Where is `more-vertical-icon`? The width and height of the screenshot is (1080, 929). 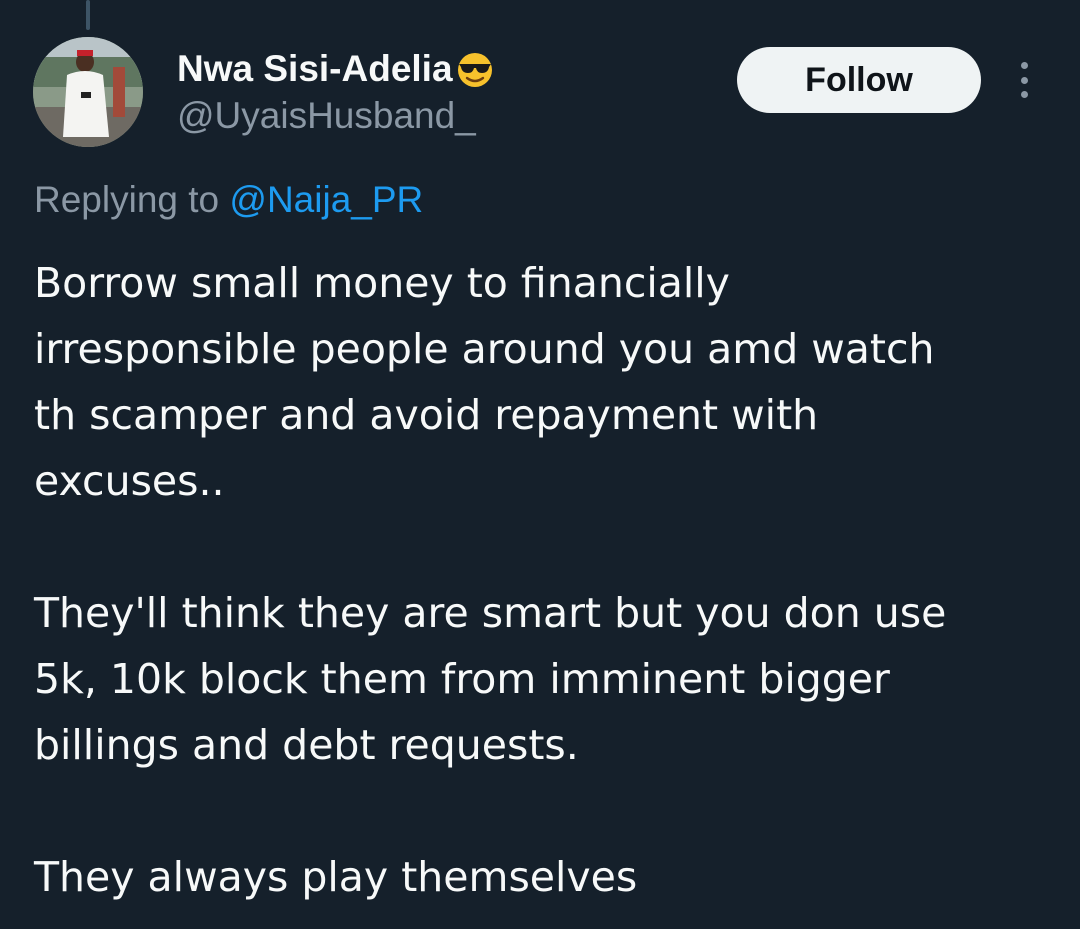
more-vertical-icon is located at coordinates (1024, 80).